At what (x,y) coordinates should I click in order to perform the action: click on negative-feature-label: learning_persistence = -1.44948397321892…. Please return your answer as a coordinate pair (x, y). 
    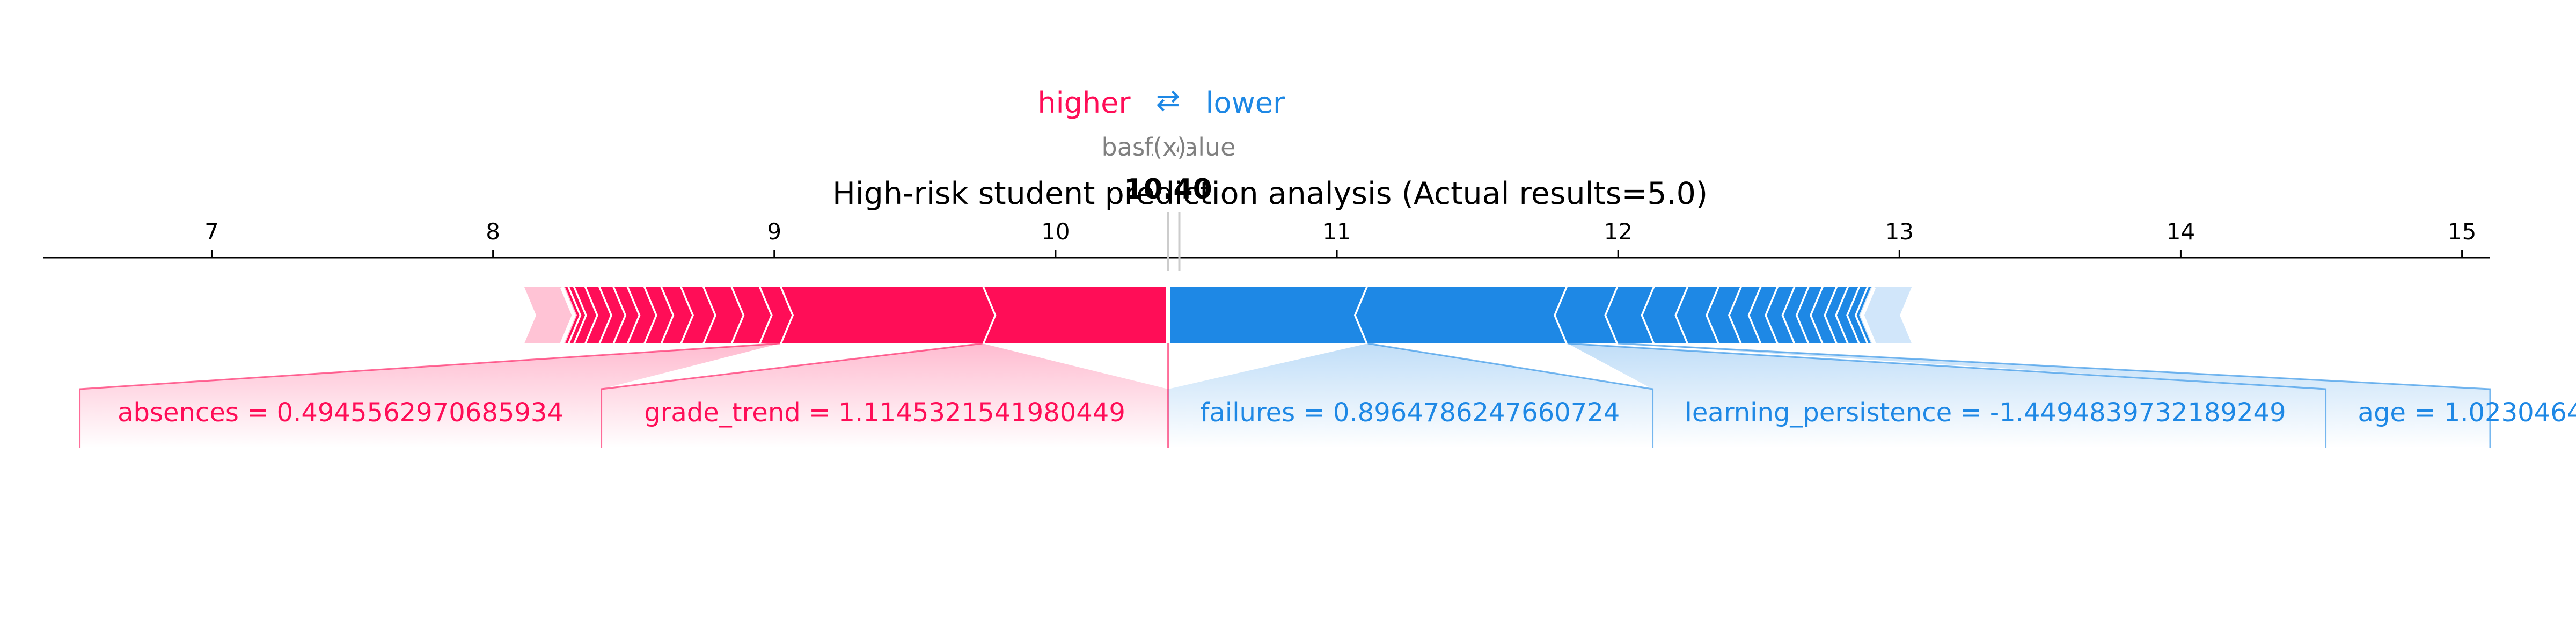
    Looking at the image, I should click on (1985, 413).